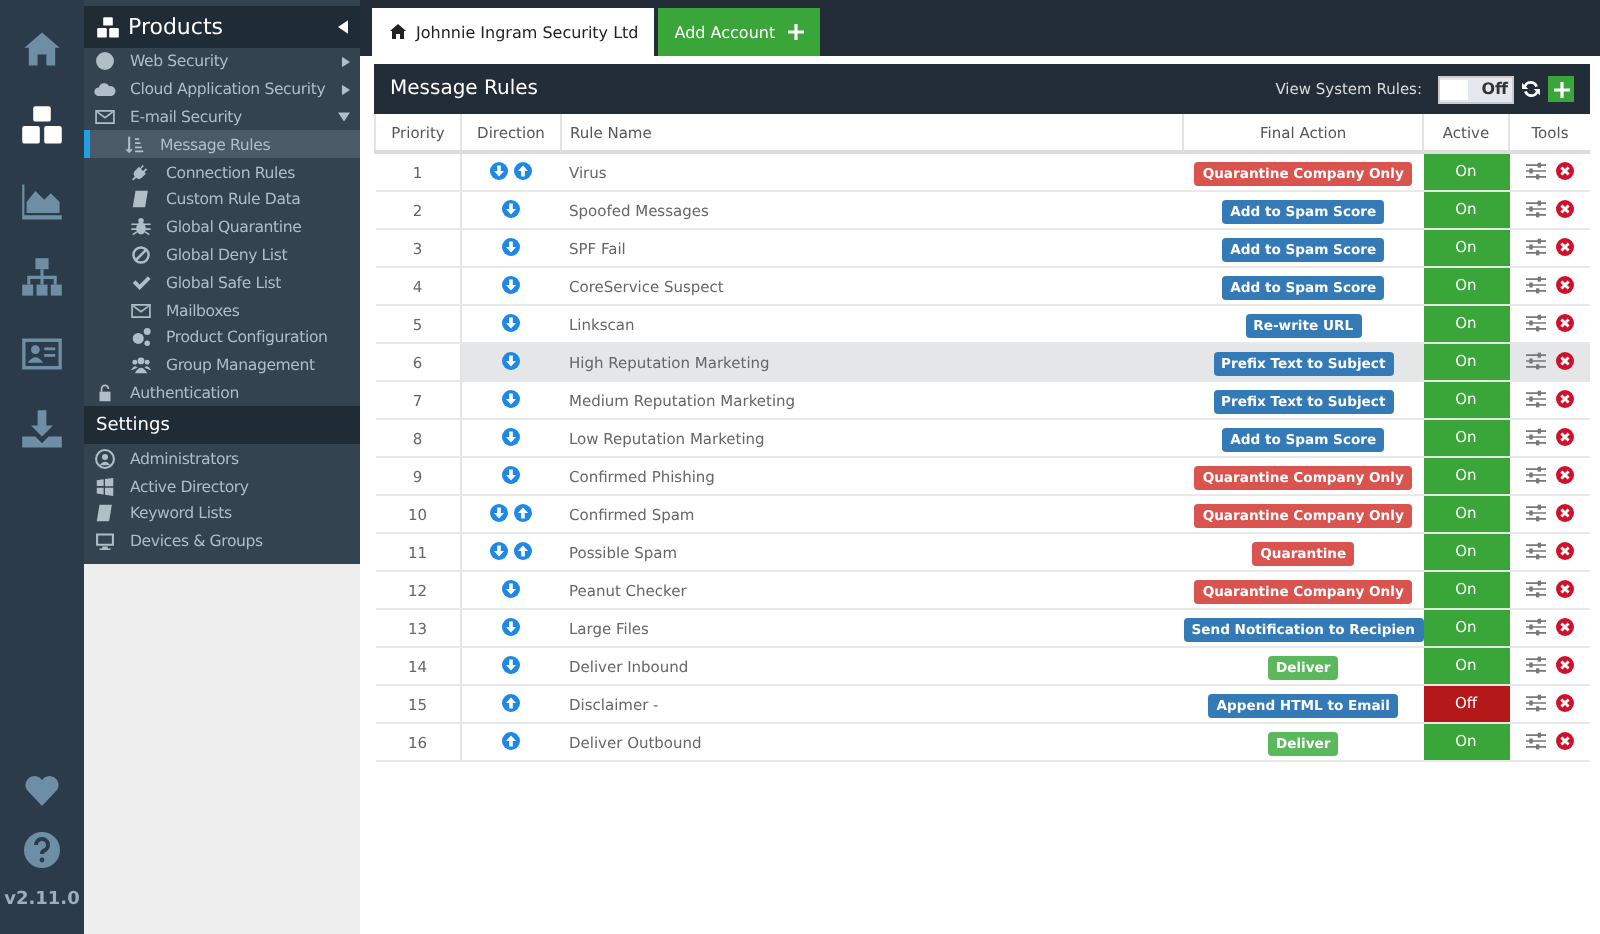 The width and height of the screenshot is (1600, 934). I want to click on users-icon, so click(141, 365).